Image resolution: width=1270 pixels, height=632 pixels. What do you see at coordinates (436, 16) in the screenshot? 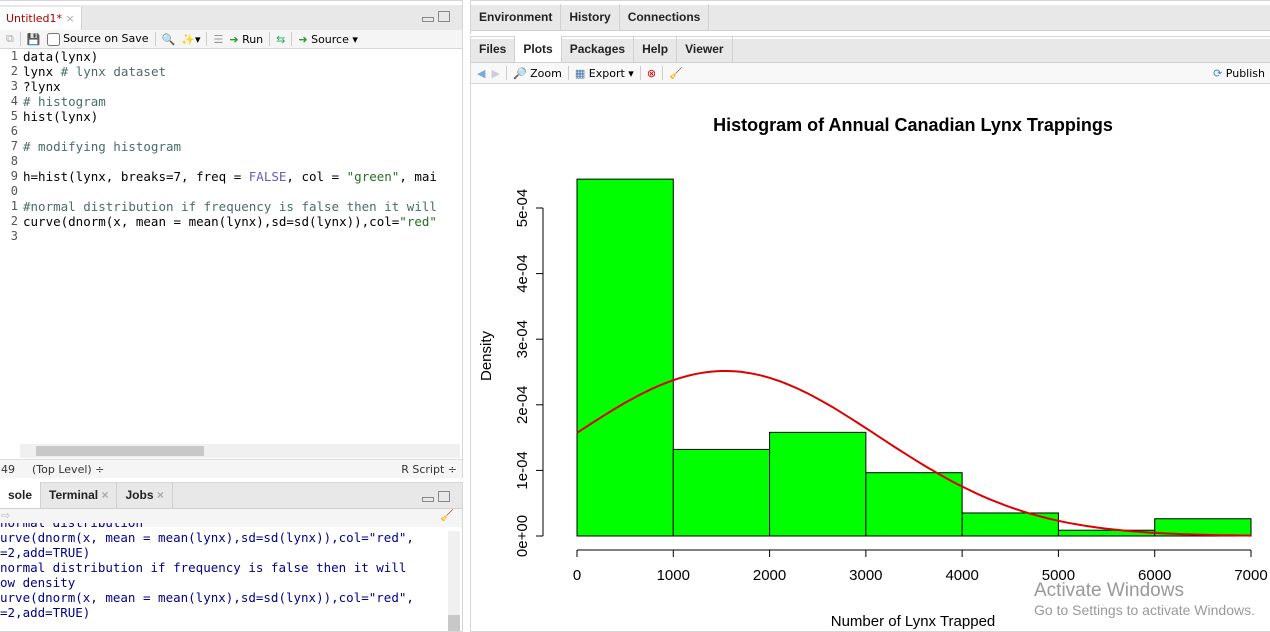
I see `window-controls` at bounding box center [436, 16].